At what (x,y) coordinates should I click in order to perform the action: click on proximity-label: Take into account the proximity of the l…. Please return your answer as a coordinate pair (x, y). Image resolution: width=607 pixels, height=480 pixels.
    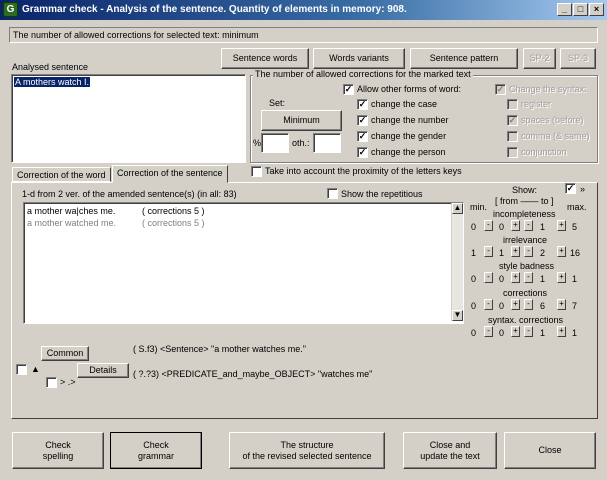
    Looking at the image, I should click on (363, 171).